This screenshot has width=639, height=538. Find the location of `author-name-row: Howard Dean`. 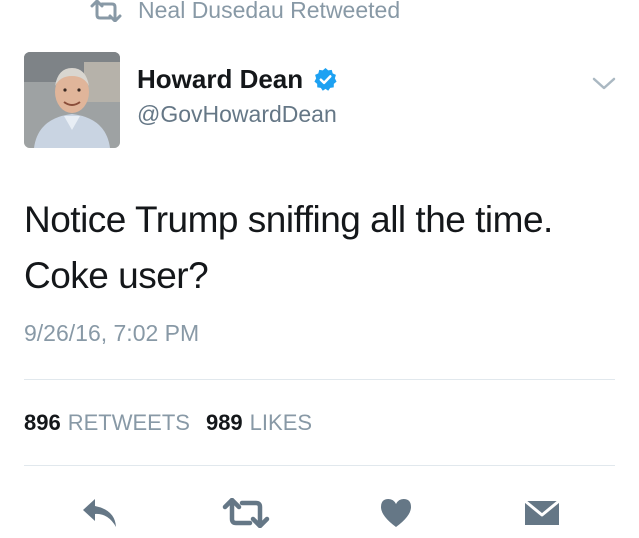

author-name-row: Howard Dean is located at coordinates (237, 79).